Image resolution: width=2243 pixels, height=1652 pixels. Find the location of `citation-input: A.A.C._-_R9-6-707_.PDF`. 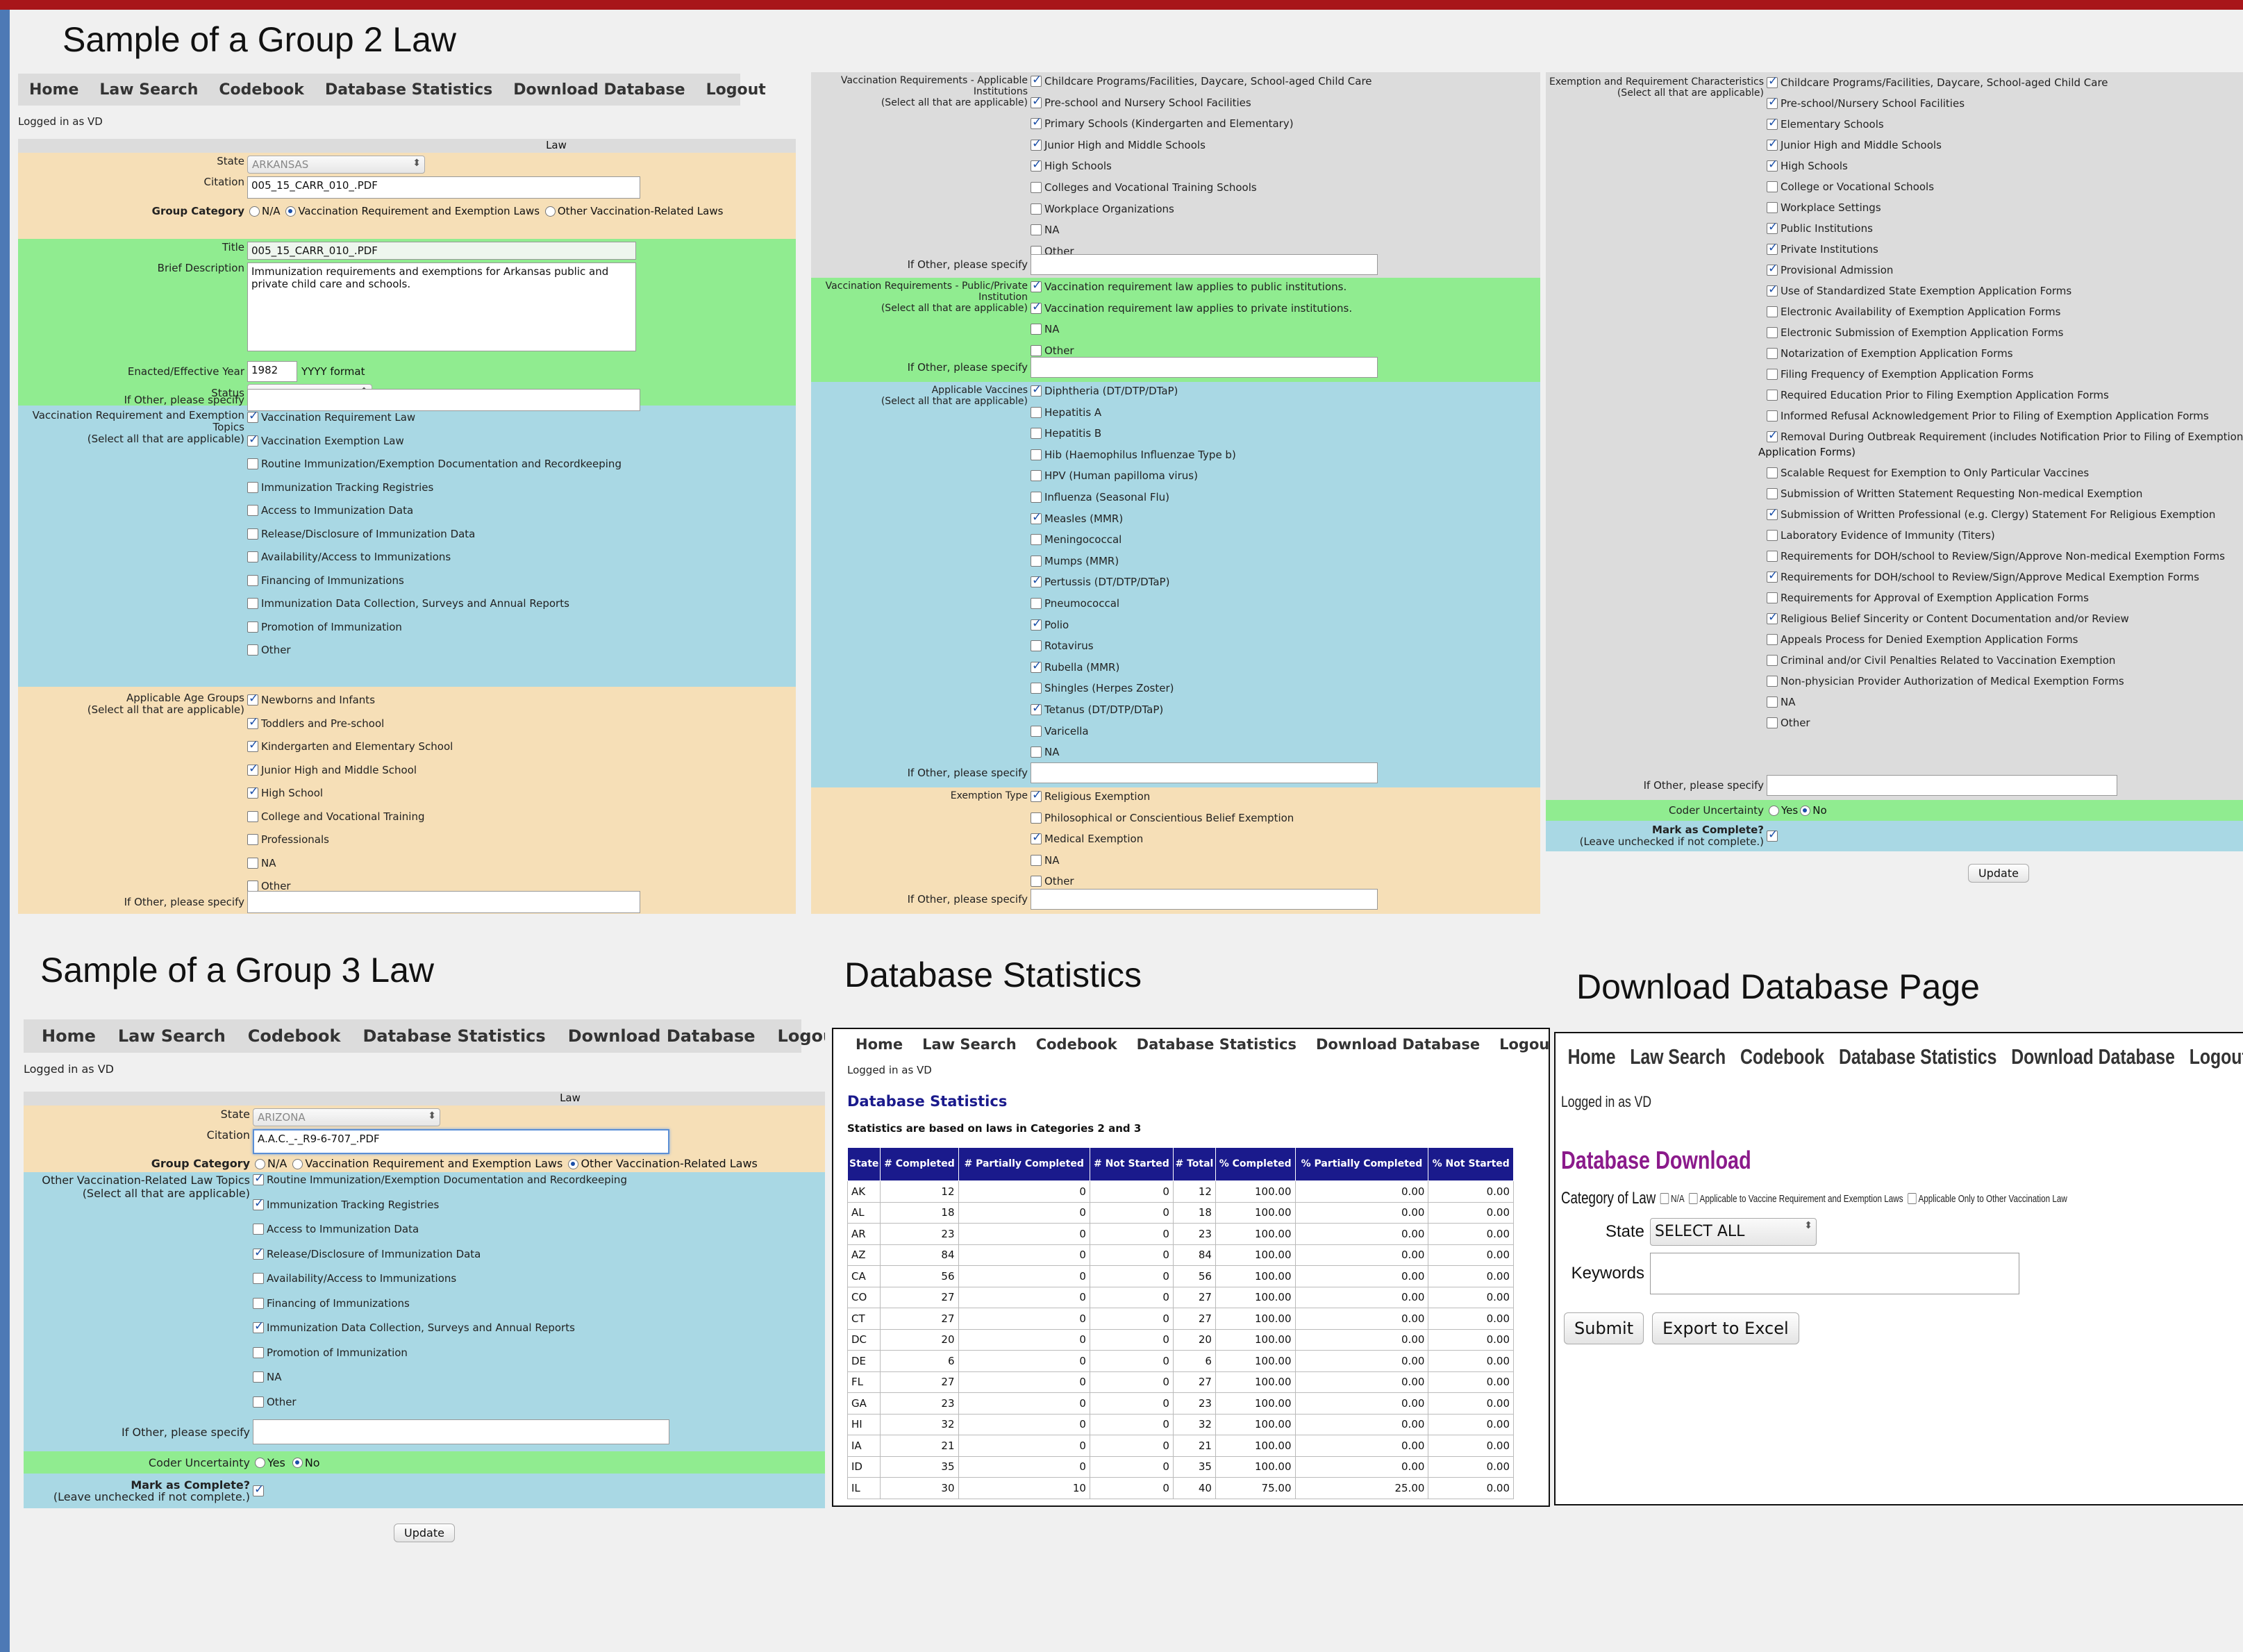

citation-input: A.A.C._-_R9-6-707_.PDF is located at coordinates (461, 1141).